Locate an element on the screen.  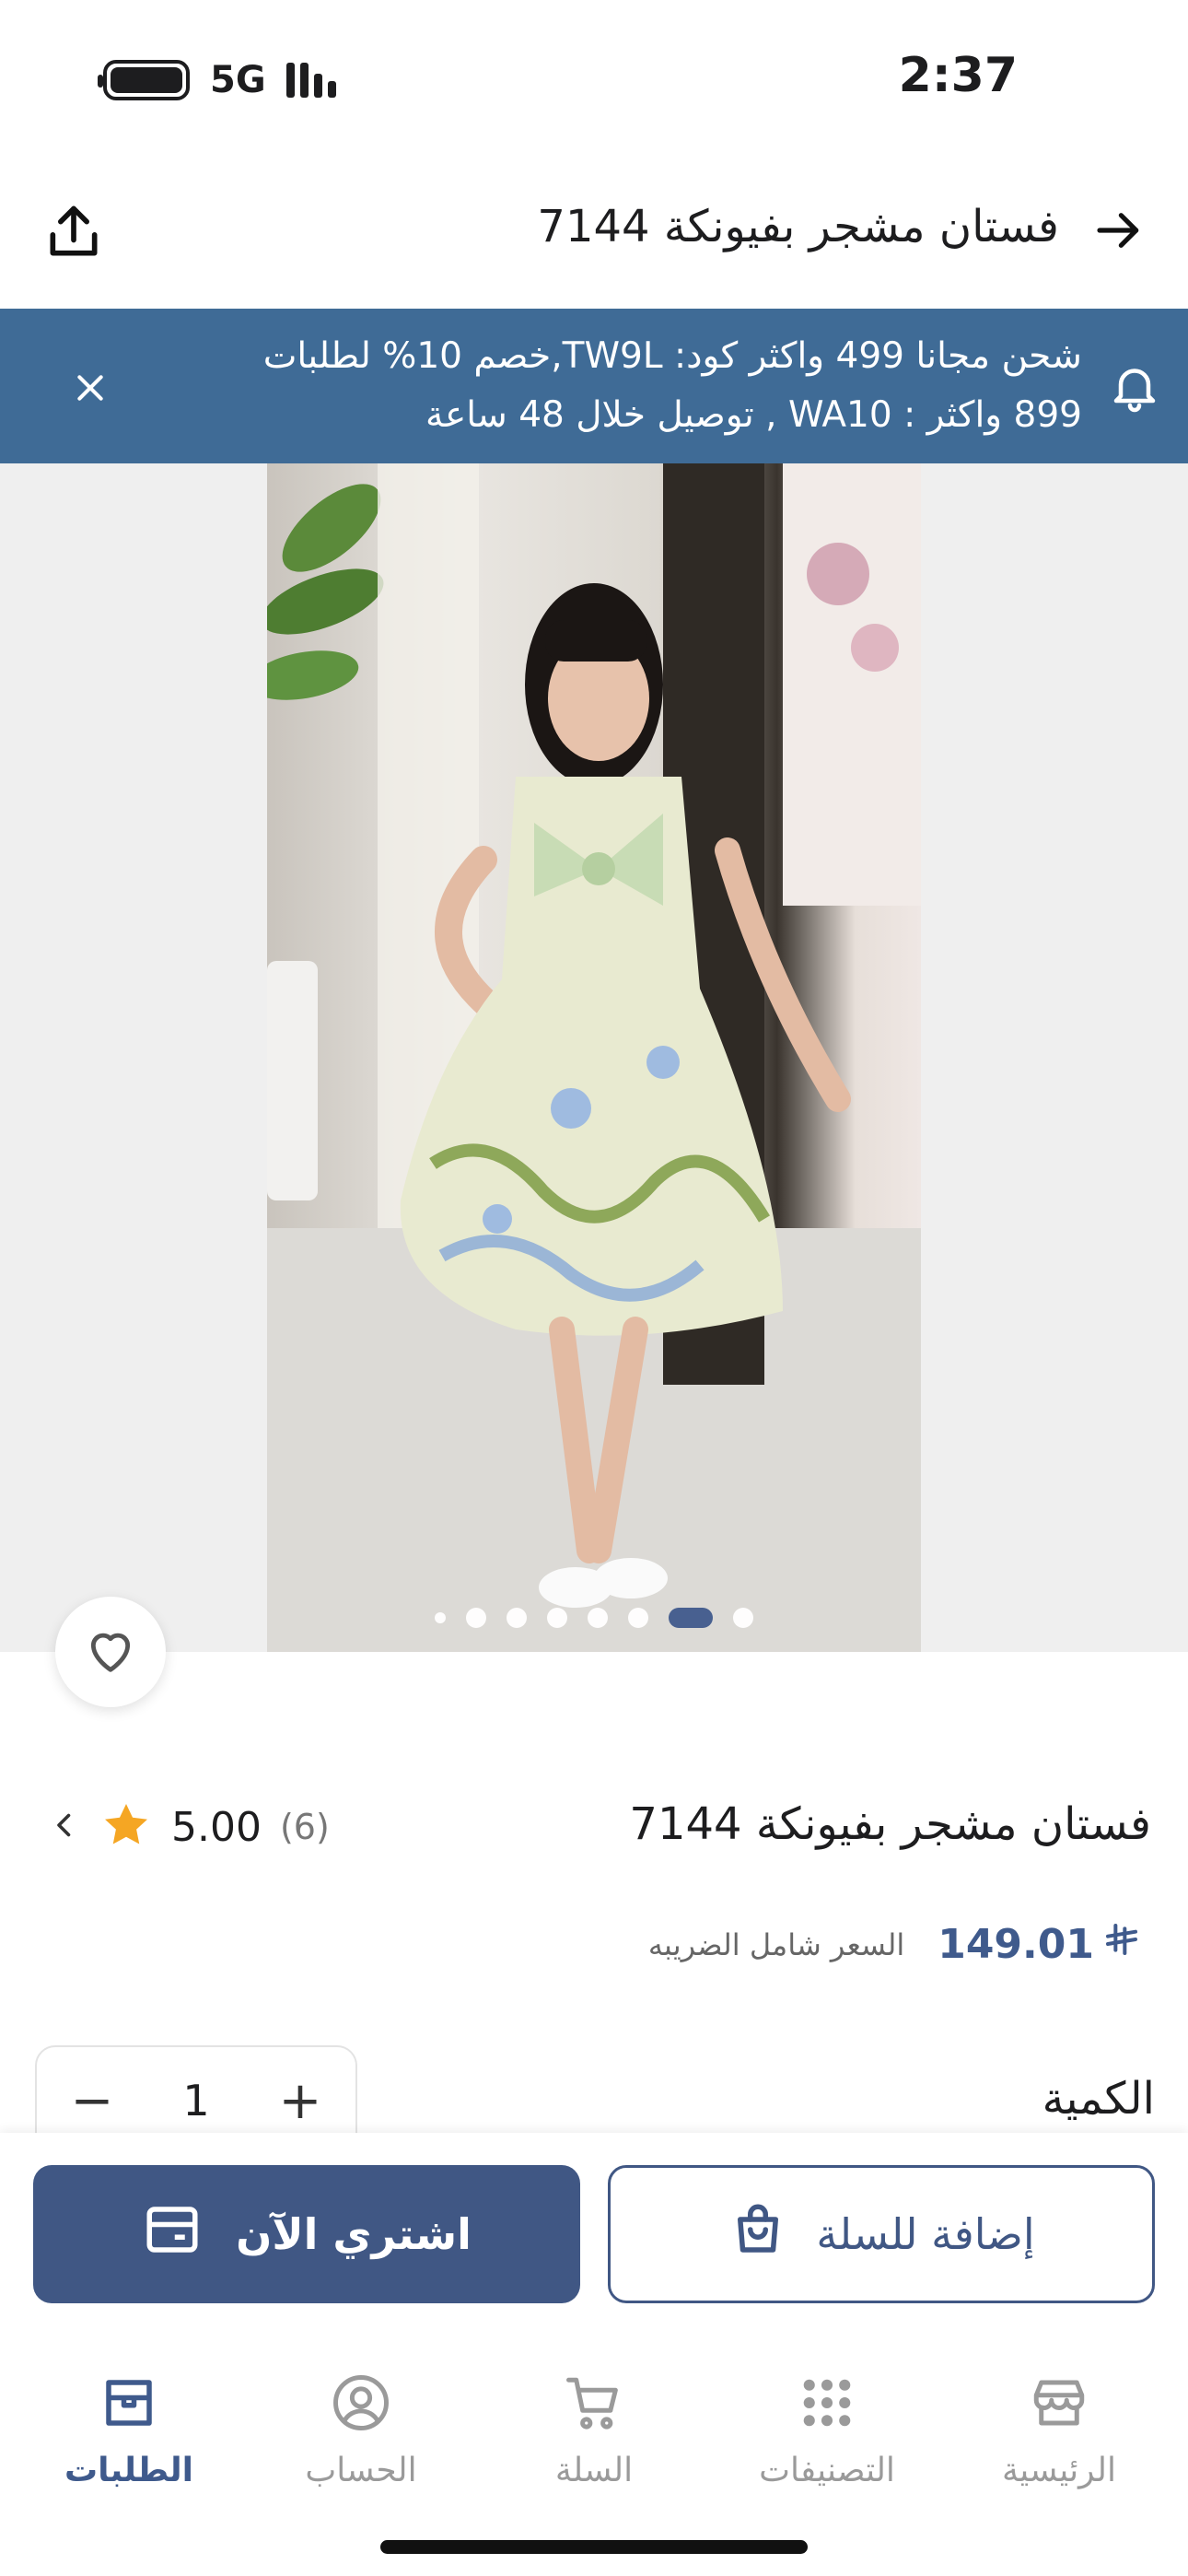
reviews-count: (6) is located at coordinates (304, 1827).